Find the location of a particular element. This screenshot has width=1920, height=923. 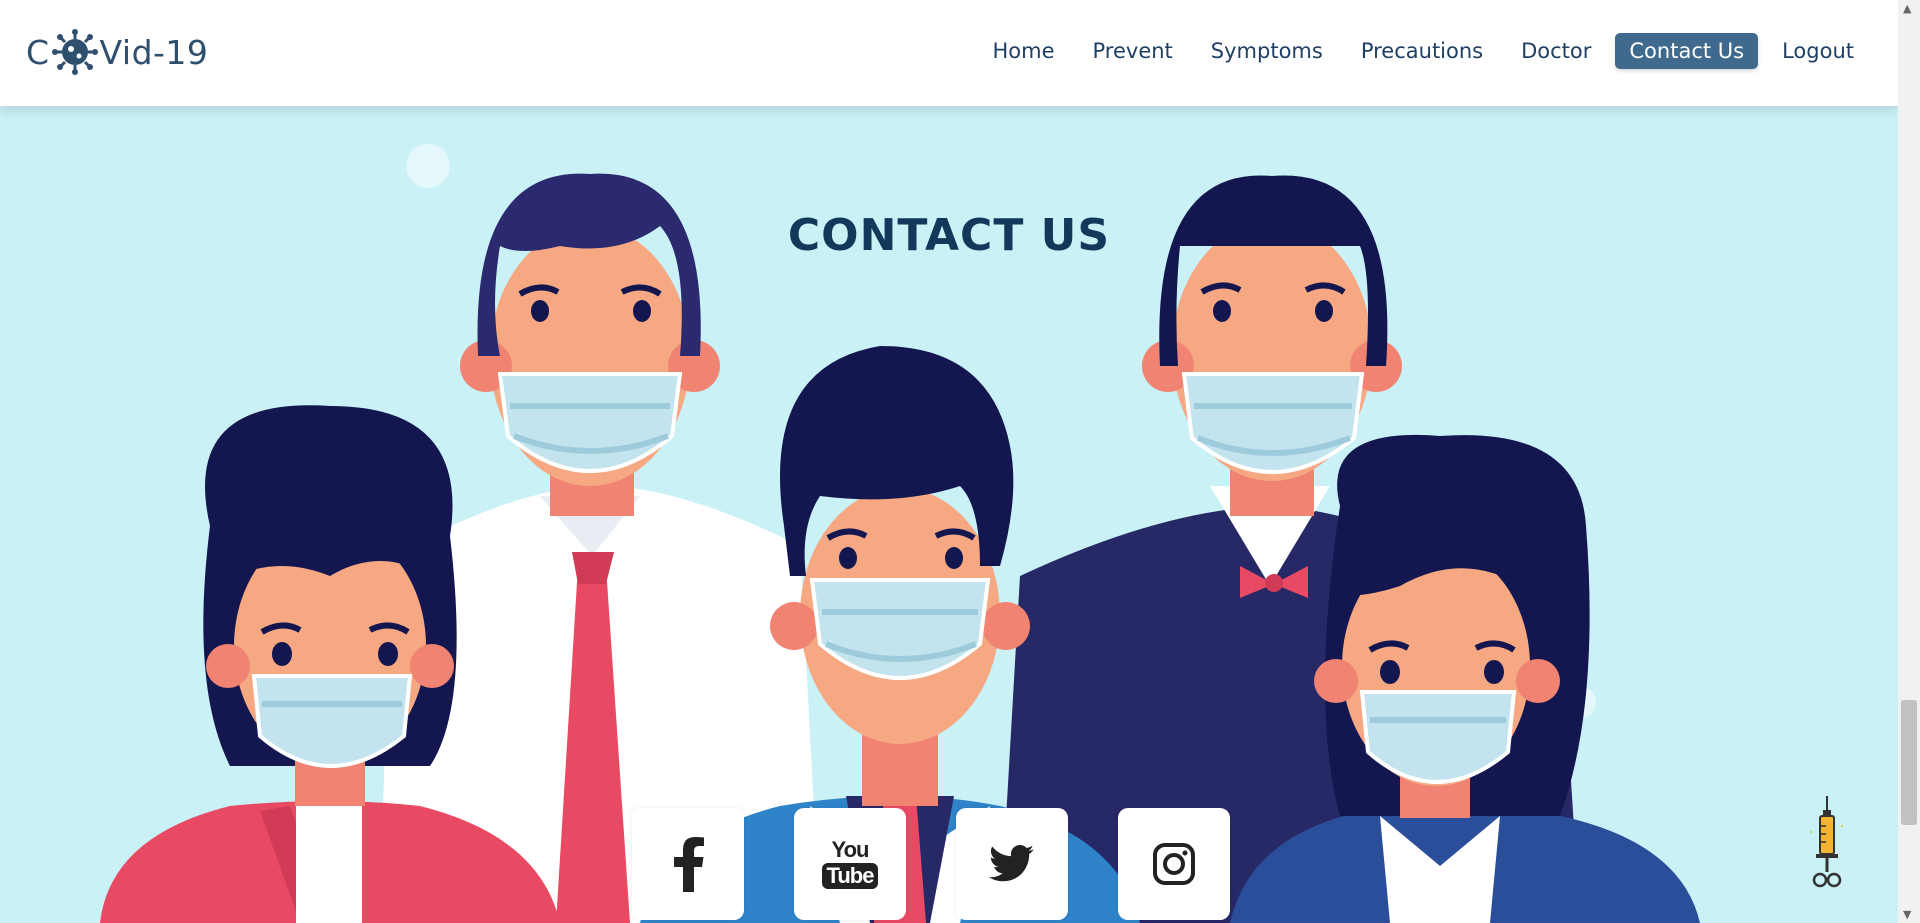

nav-prevent: Prevent is located at coordinates (1133, 51).